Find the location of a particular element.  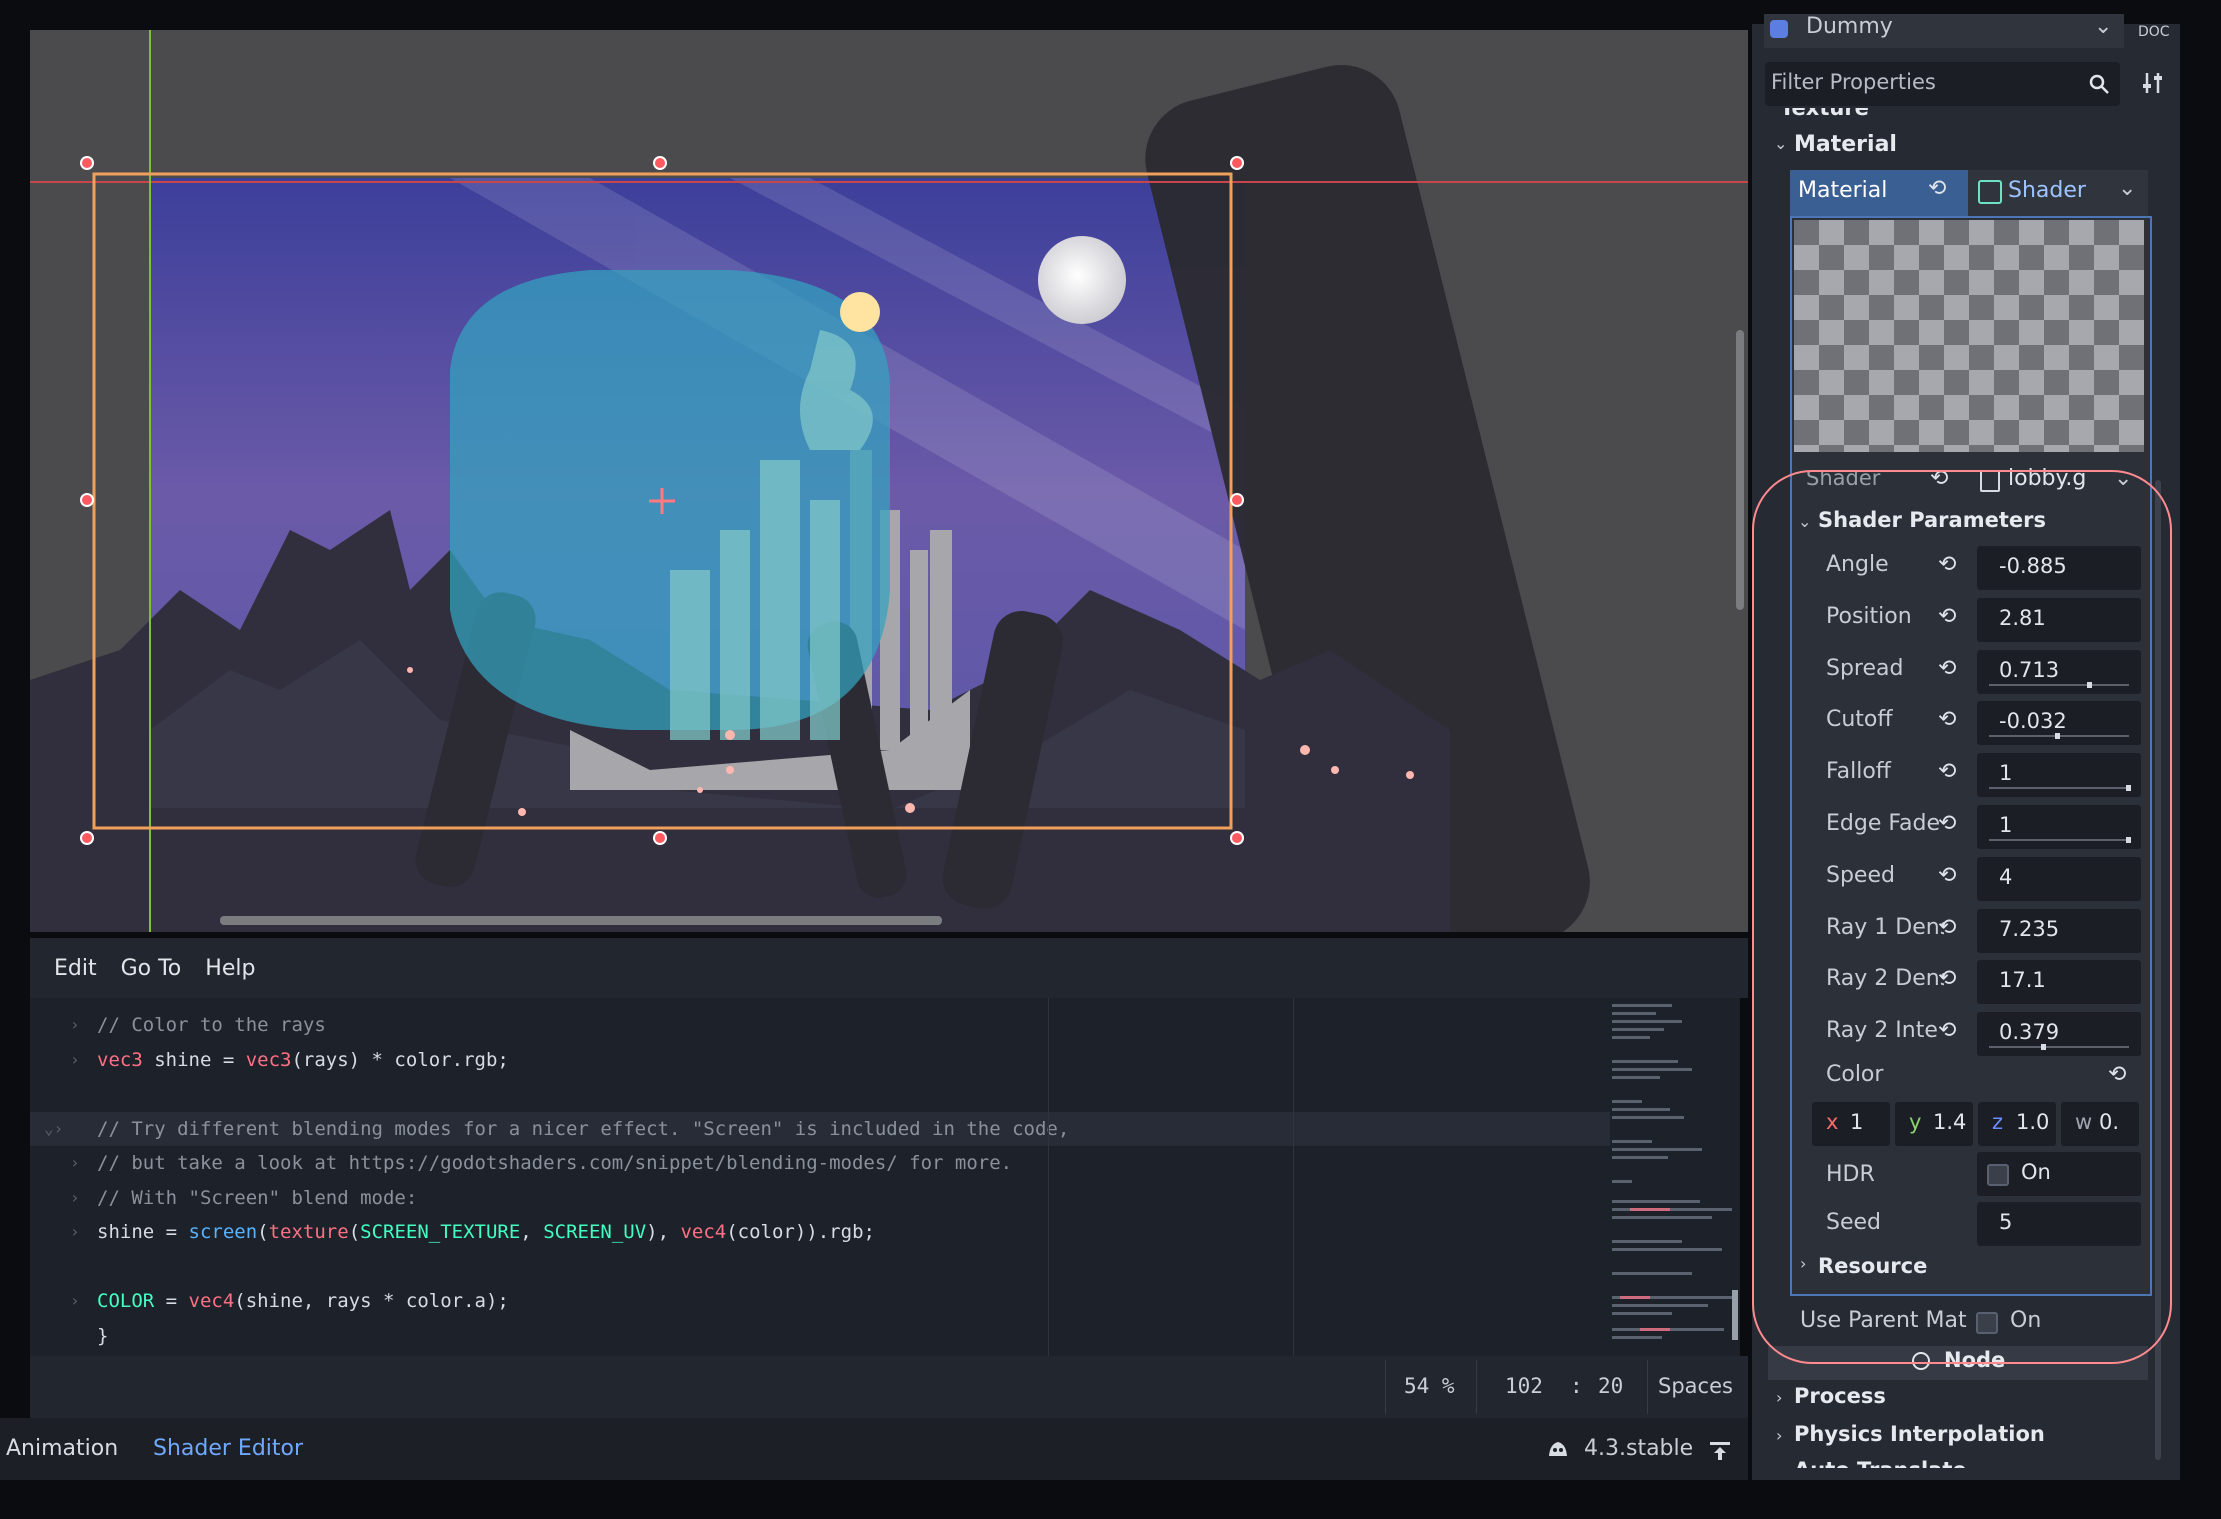

filter-properties-input: Filter Properties is located at coordinates (1942, 84).